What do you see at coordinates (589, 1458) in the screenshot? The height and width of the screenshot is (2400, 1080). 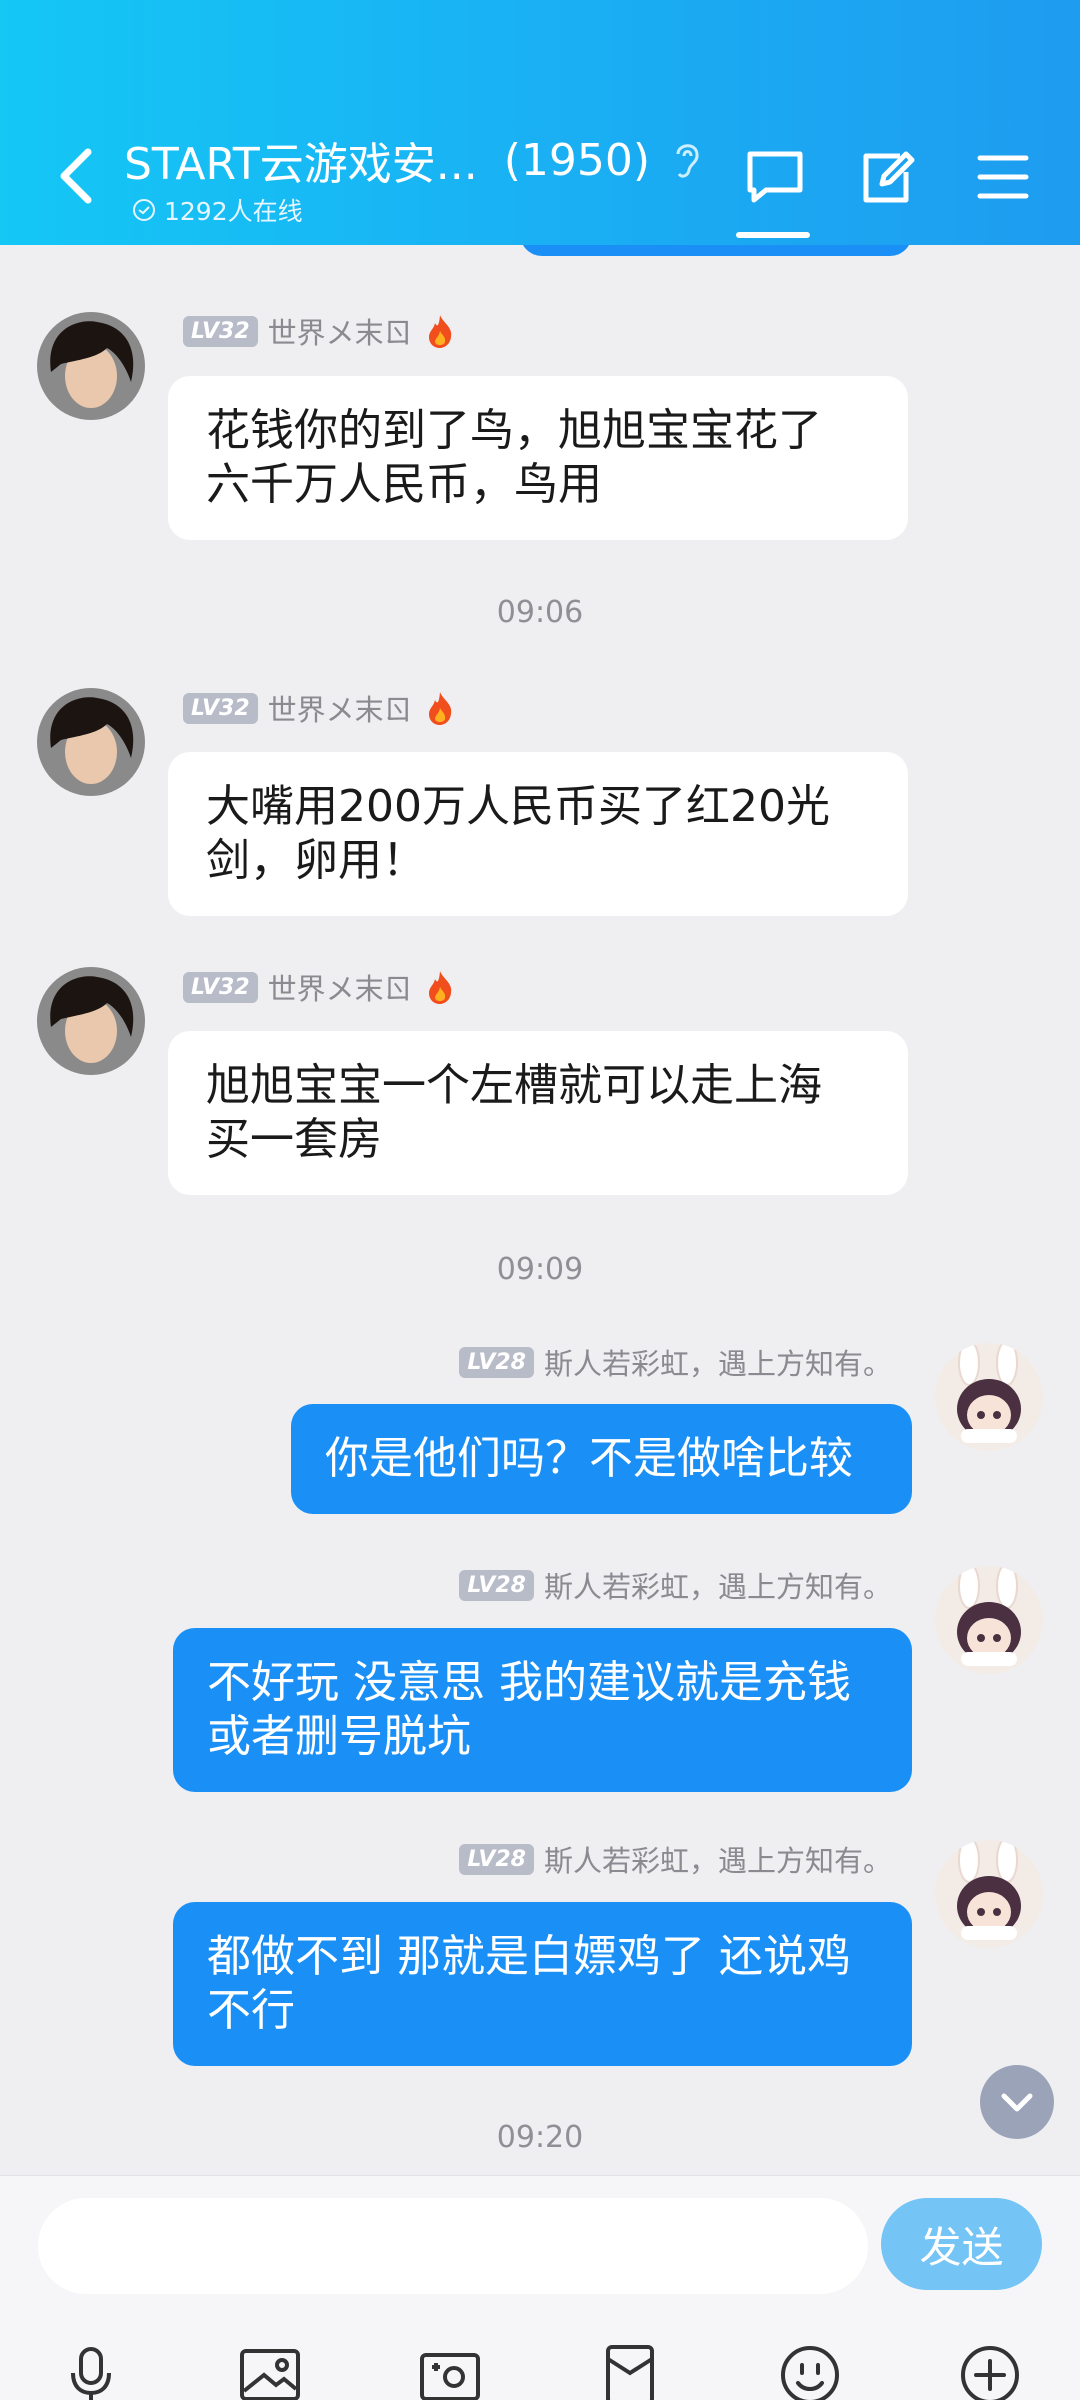 I see `message-line: 你是他们吗？不是做啥比较` at bounding box center [589, 1458].